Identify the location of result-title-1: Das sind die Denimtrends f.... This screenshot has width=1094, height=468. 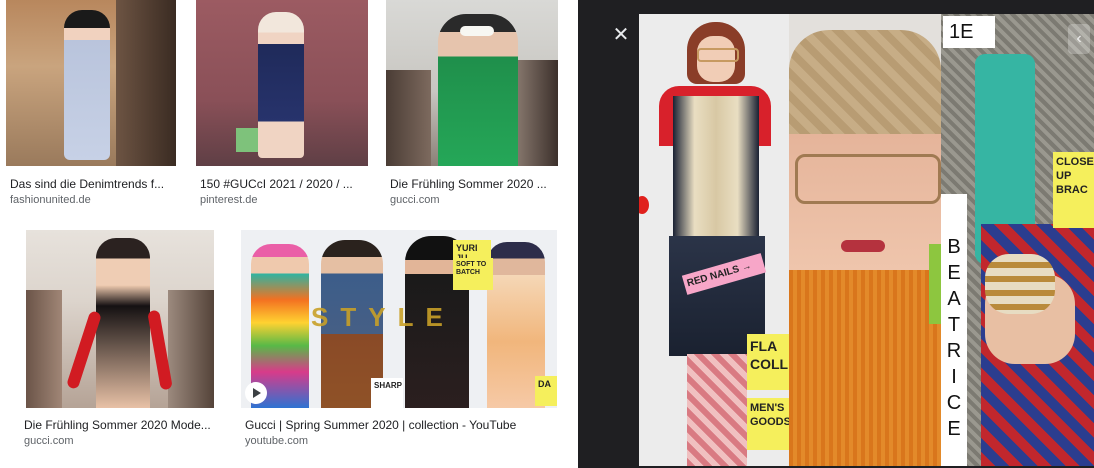
(92, 184).